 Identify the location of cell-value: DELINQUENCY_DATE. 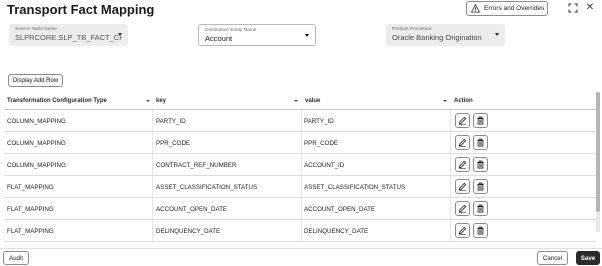
(336, 231).